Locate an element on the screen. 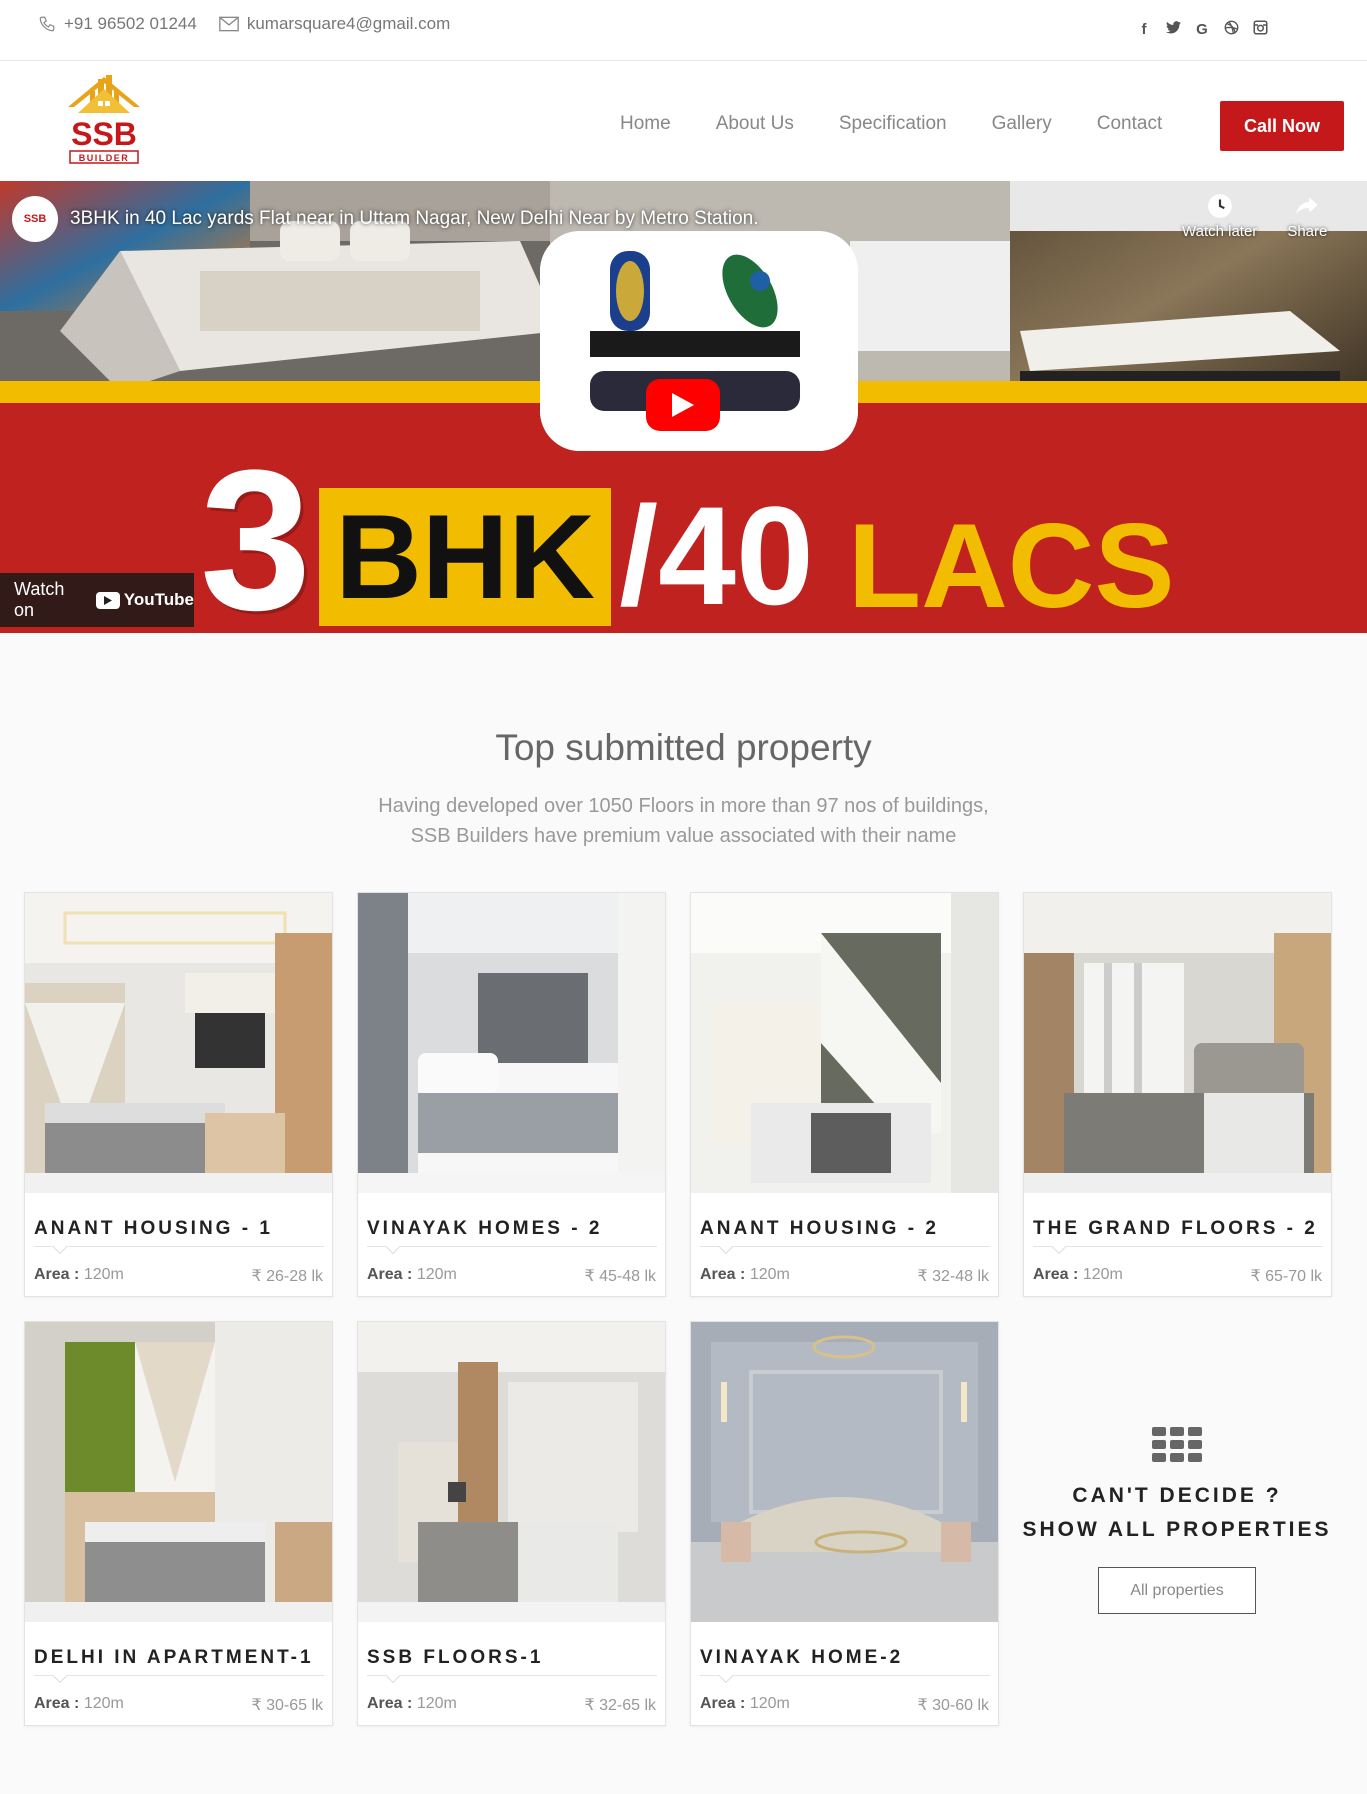 The image size is (1367, 1794). youtube-play-icon is located at coordinates (107, 600).